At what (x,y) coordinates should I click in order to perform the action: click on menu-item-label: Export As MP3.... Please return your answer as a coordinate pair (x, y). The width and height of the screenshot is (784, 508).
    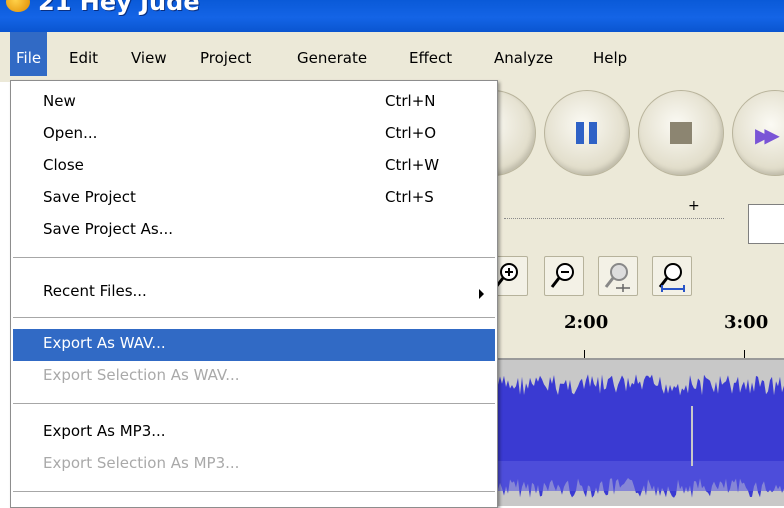
    Looking at the image, I should click on (104, 431).